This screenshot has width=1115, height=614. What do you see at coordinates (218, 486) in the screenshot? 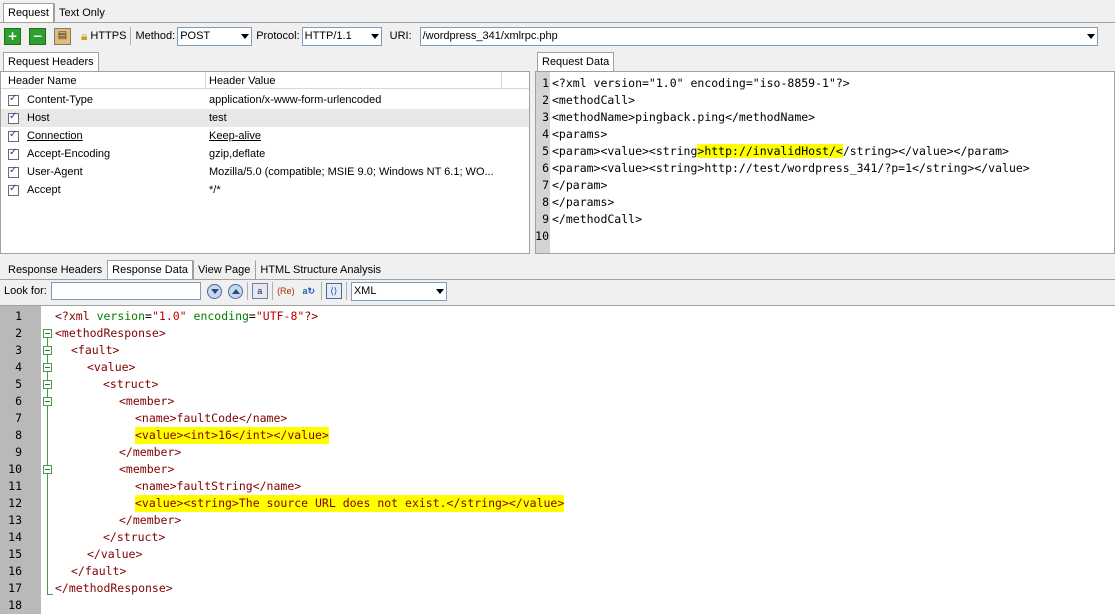
I see `code-line: <name>faultString</name>` at bounding box center [218, 486].